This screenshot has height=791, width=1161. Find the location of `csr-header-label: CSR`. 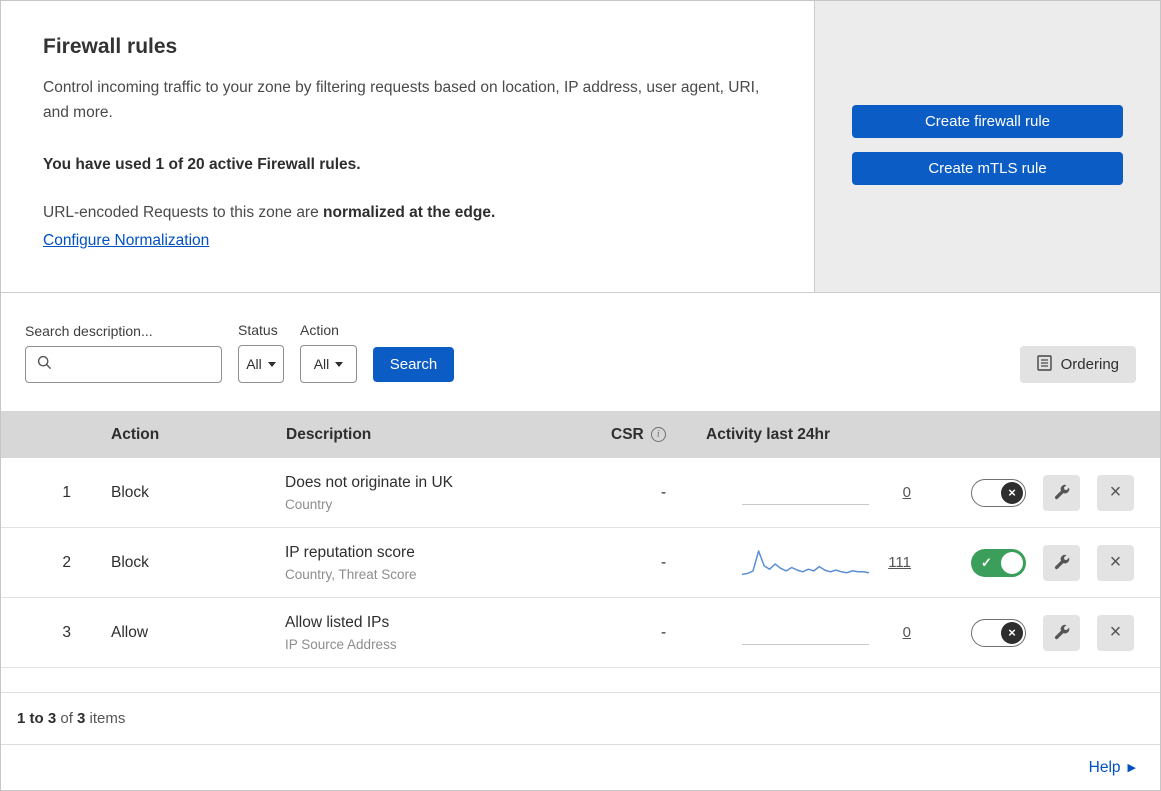

csr-header-label: CSR is located at coordinates (627, 434).